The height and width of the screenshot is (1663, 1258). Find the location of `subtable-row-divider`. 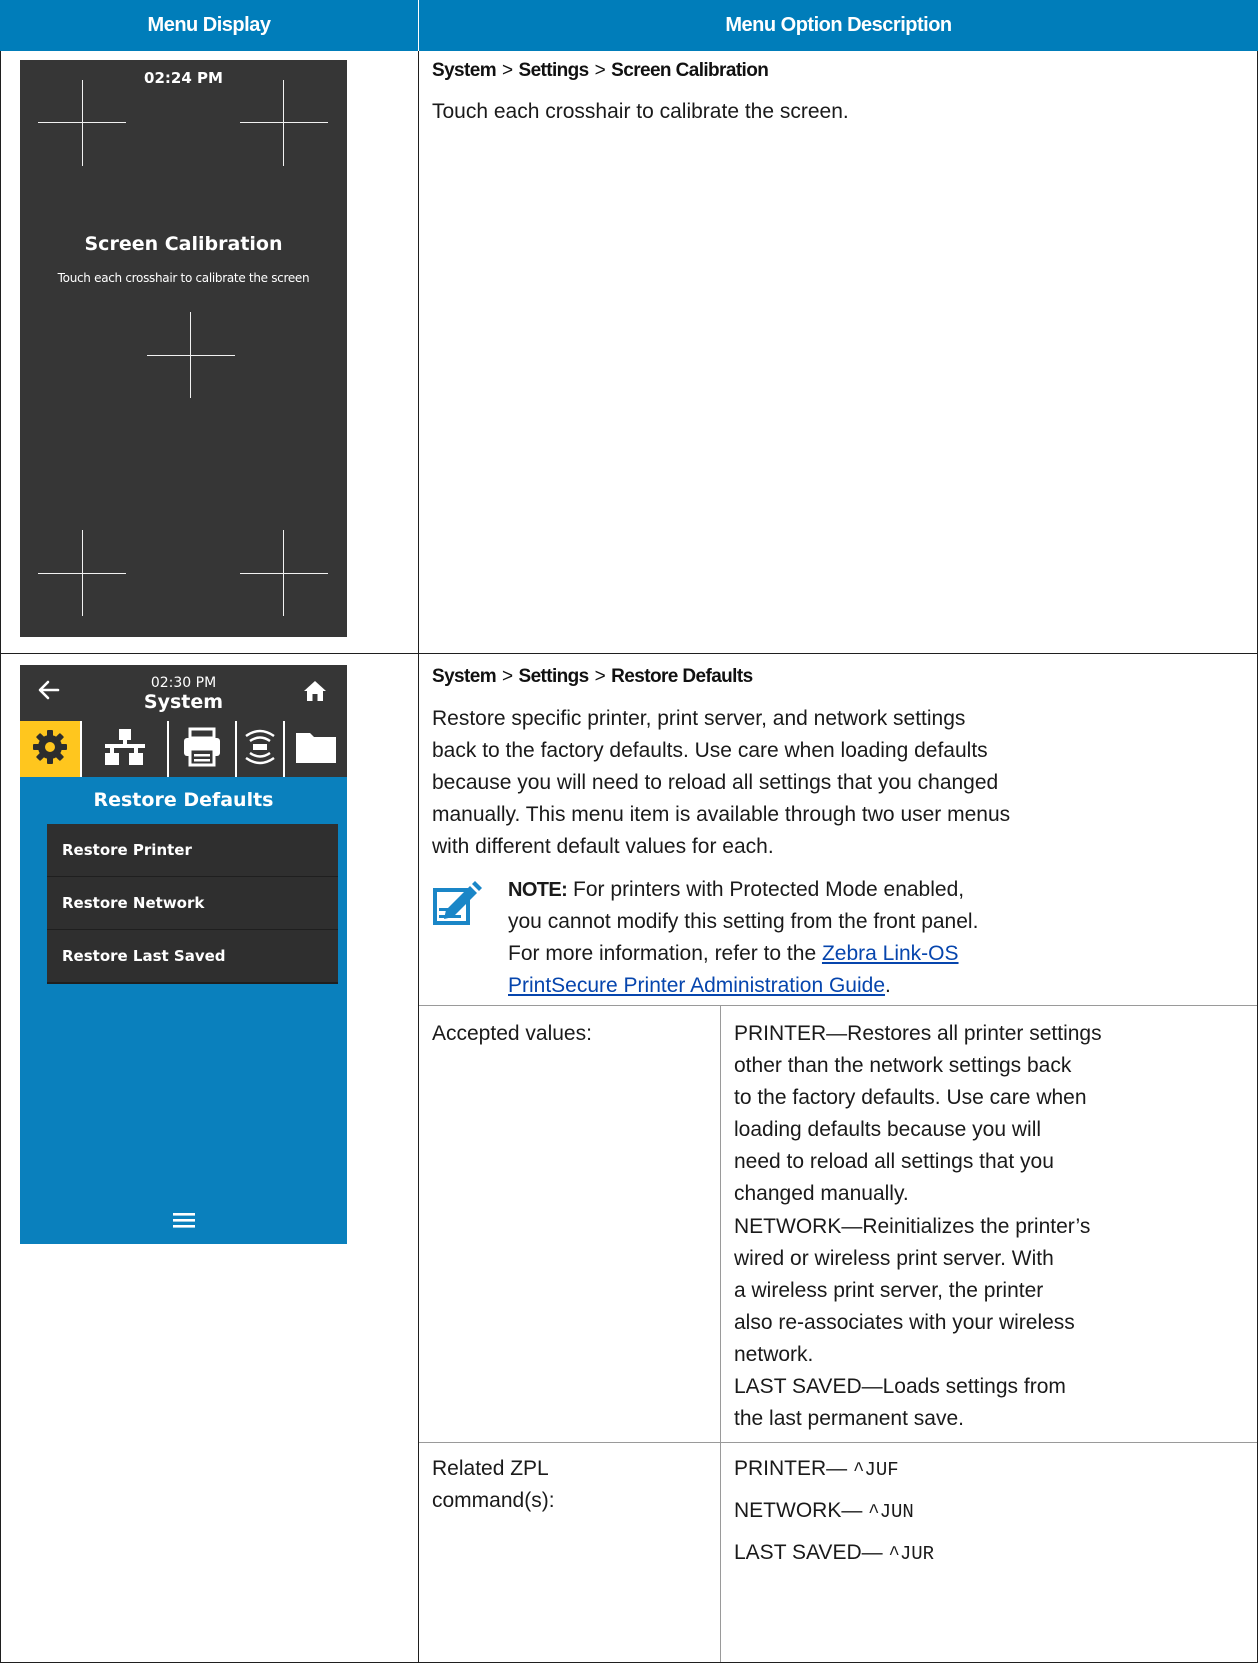

subtable-row-divider is located at coordinates (838, 1442).